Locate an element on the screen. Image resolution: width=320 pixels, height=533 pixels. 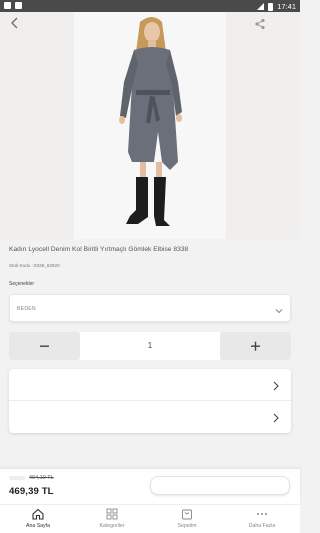
plus-icon is located at coordinates (255, 346).